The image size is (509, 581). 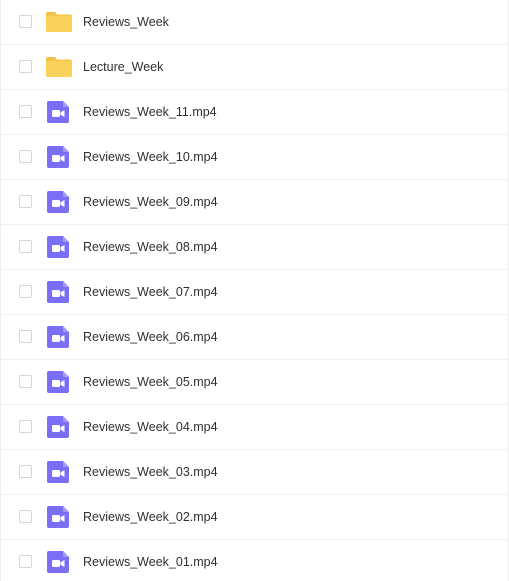 I want to click on file-row: Reviews_Week_10.mp4, so click(x=254, y=157).